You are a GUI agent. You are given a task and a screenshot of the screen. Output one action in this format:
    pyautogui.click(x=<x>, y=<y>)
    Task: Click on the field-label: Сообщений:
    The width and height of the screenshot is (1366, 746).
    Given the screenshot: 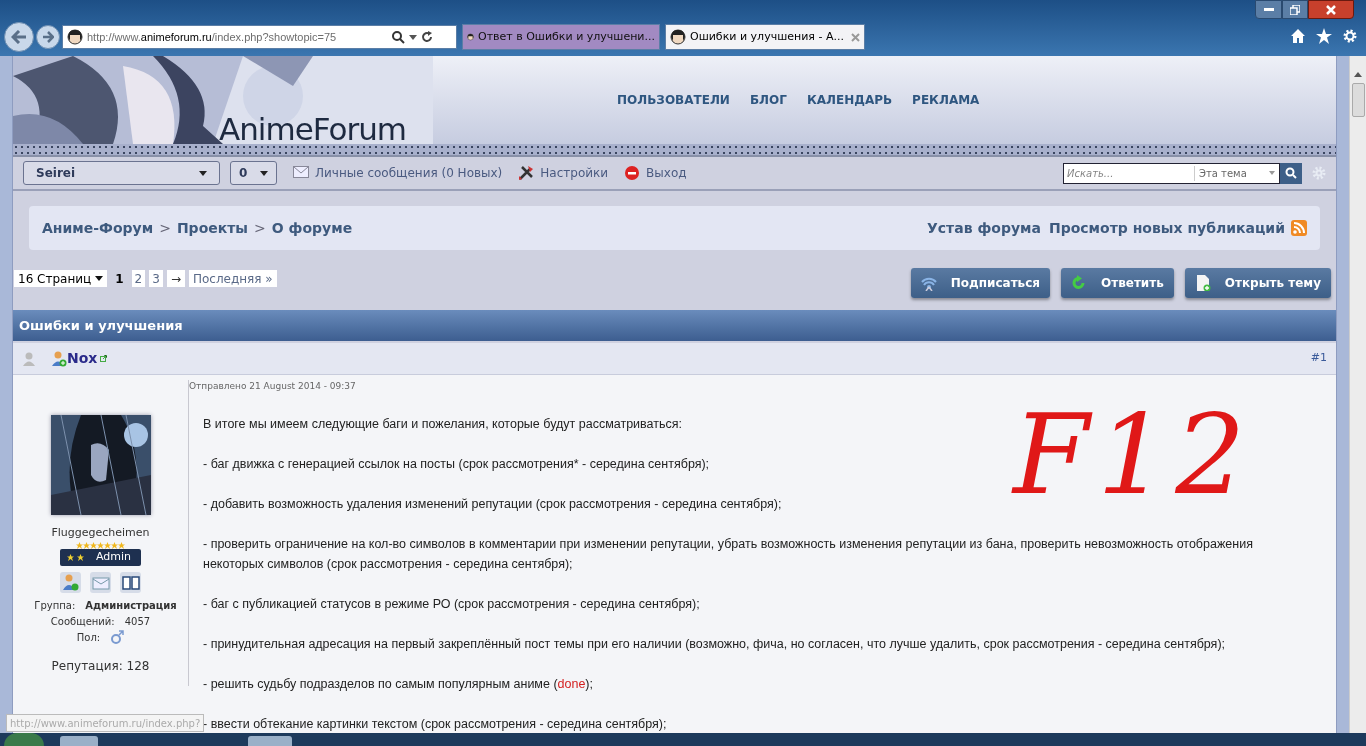 What is the action you would take?
    pyautogui.click(x=82, y=621)
    